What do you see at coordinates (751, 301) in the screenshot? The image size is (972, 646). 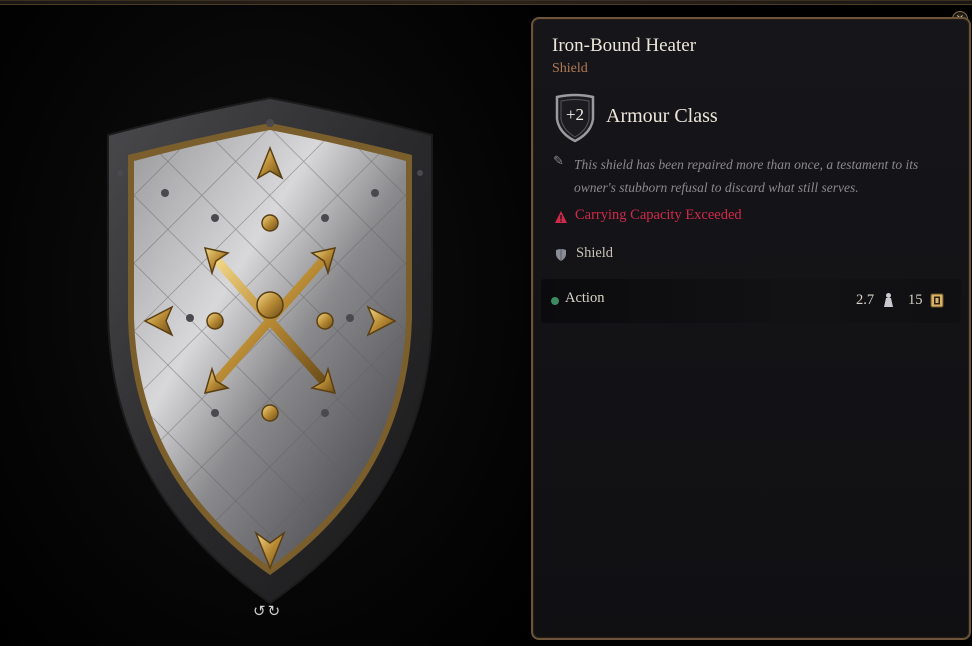 I see `item-footer: Action 2.7 15` at bounding box center [751, 301].